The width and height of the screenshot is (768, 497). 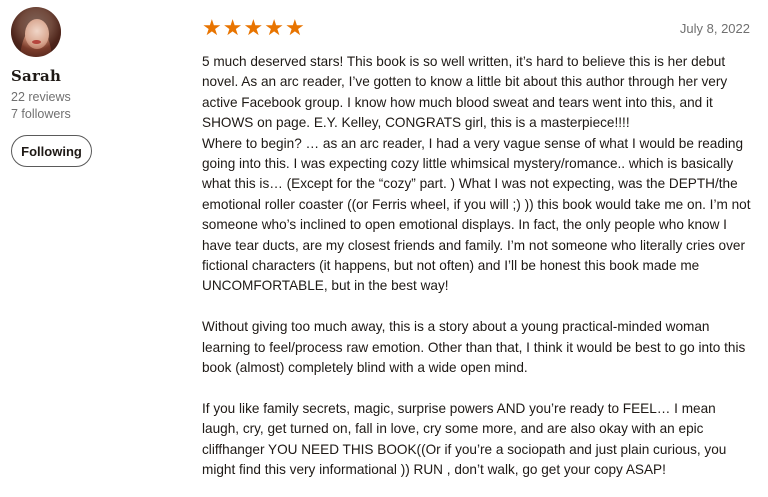 What do you see at coordinates (41, 114) in the screenshot?
I see `reviewer-follower-count: 7 followers` at bounding box center [41, 114].